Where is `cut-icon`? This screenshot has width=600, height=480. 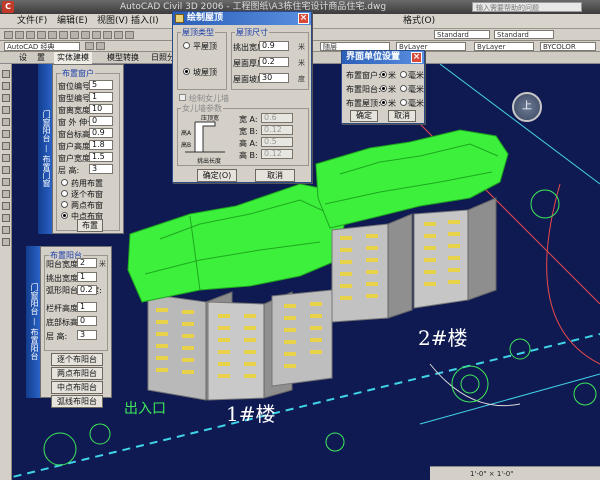 cut-icon is located at coordinates (52, 35).